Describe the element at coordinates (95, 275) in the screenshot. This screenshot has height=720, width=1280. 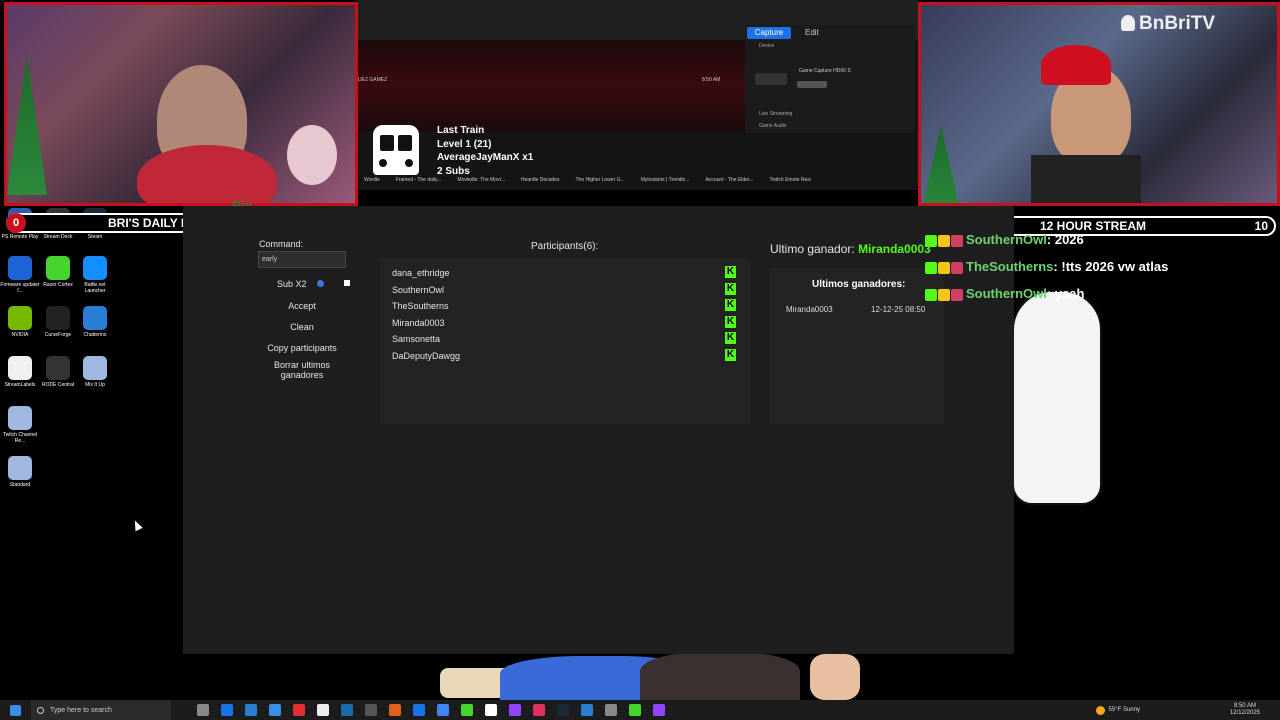
I see `desktop-icon: Battle.net Launcher` at that location.